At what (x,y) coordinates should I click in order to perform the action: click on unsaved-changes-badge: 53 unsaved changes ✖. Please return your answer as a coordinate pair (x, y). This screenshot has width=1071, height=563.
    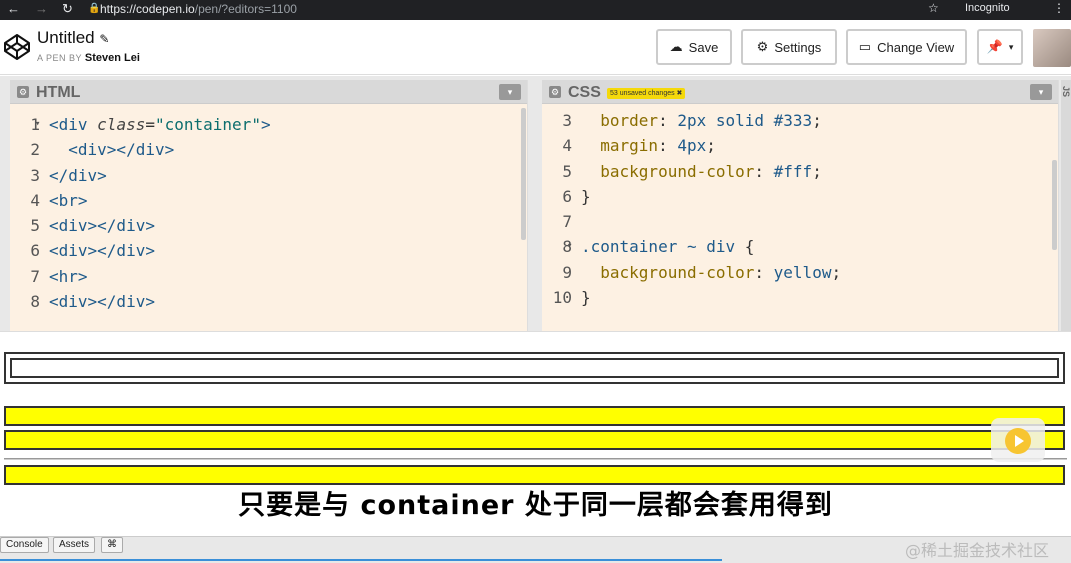
    Looking at the image, I should click on (646, 93).